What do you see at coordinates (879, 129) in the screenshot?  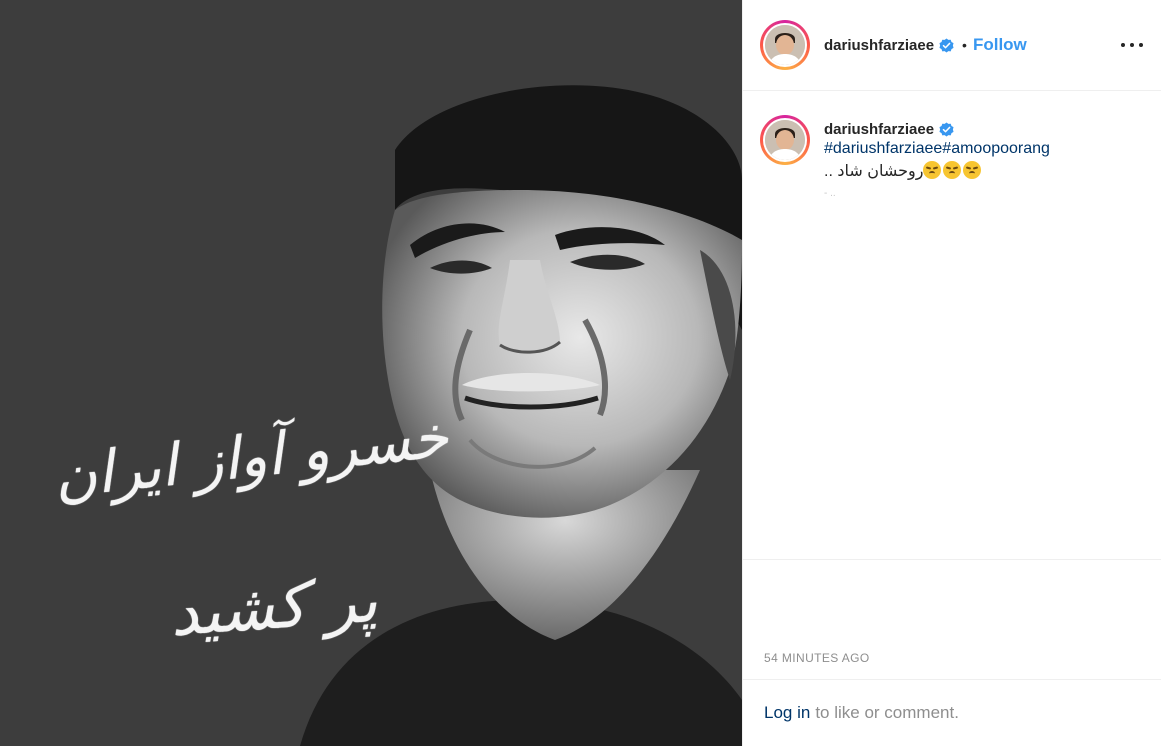 I see `comment-username: dariushfarziaee` at bounding box center [879, 129].